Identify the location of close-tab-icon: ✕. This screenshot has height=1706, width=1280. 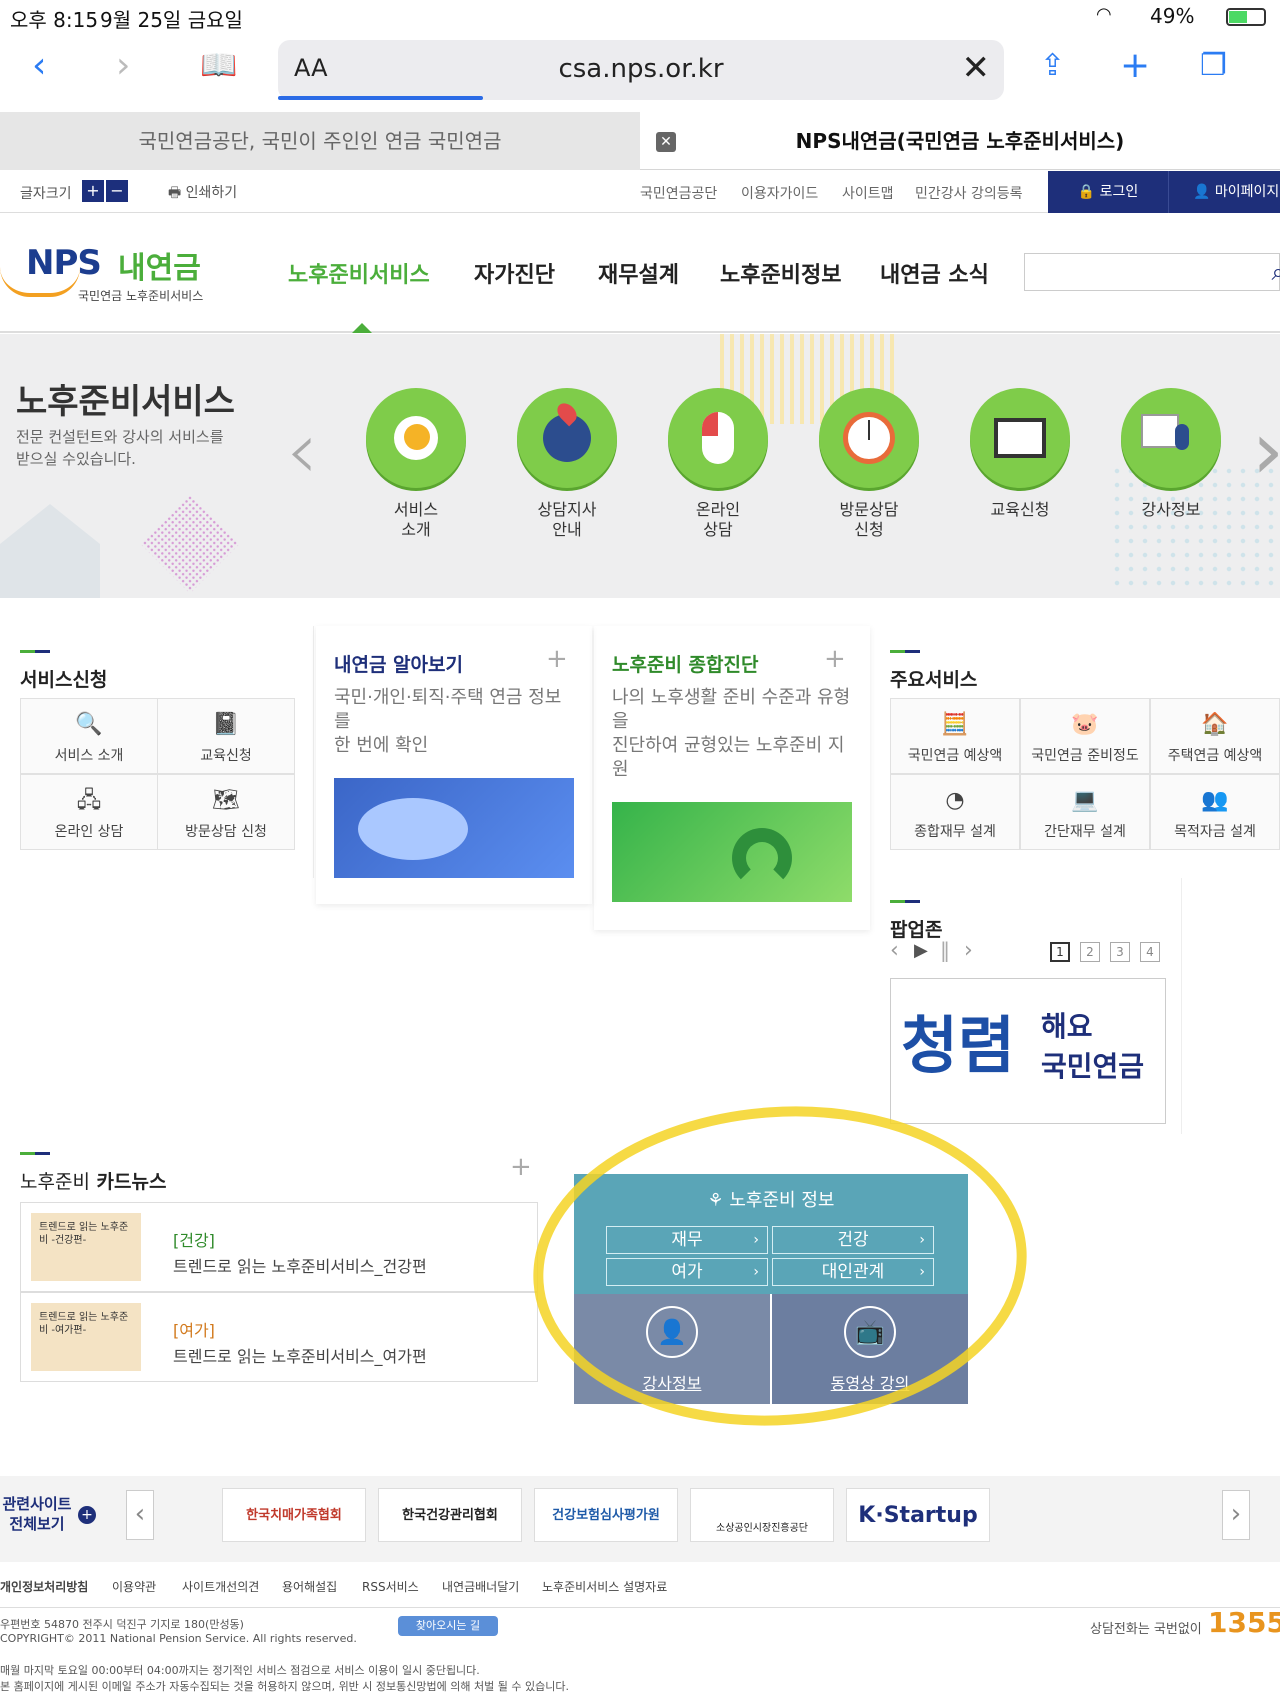
(666, 142).